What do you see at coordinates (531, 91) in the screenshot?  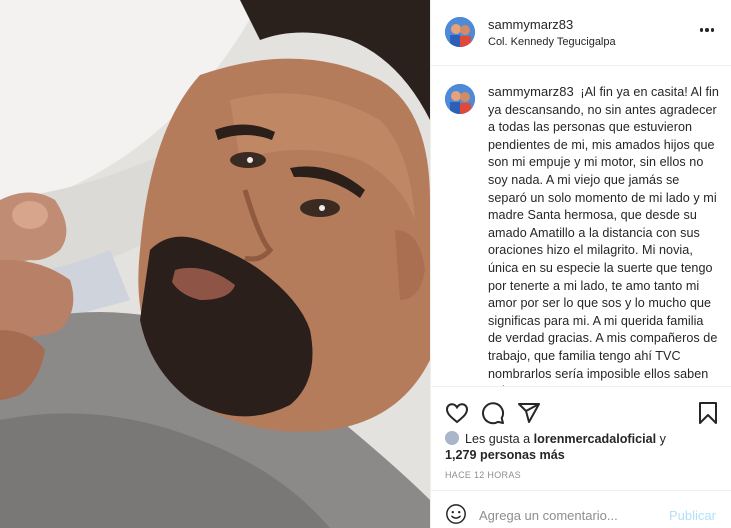 I see `caption-username: sammymarz83` at bounding box center [531, 91].